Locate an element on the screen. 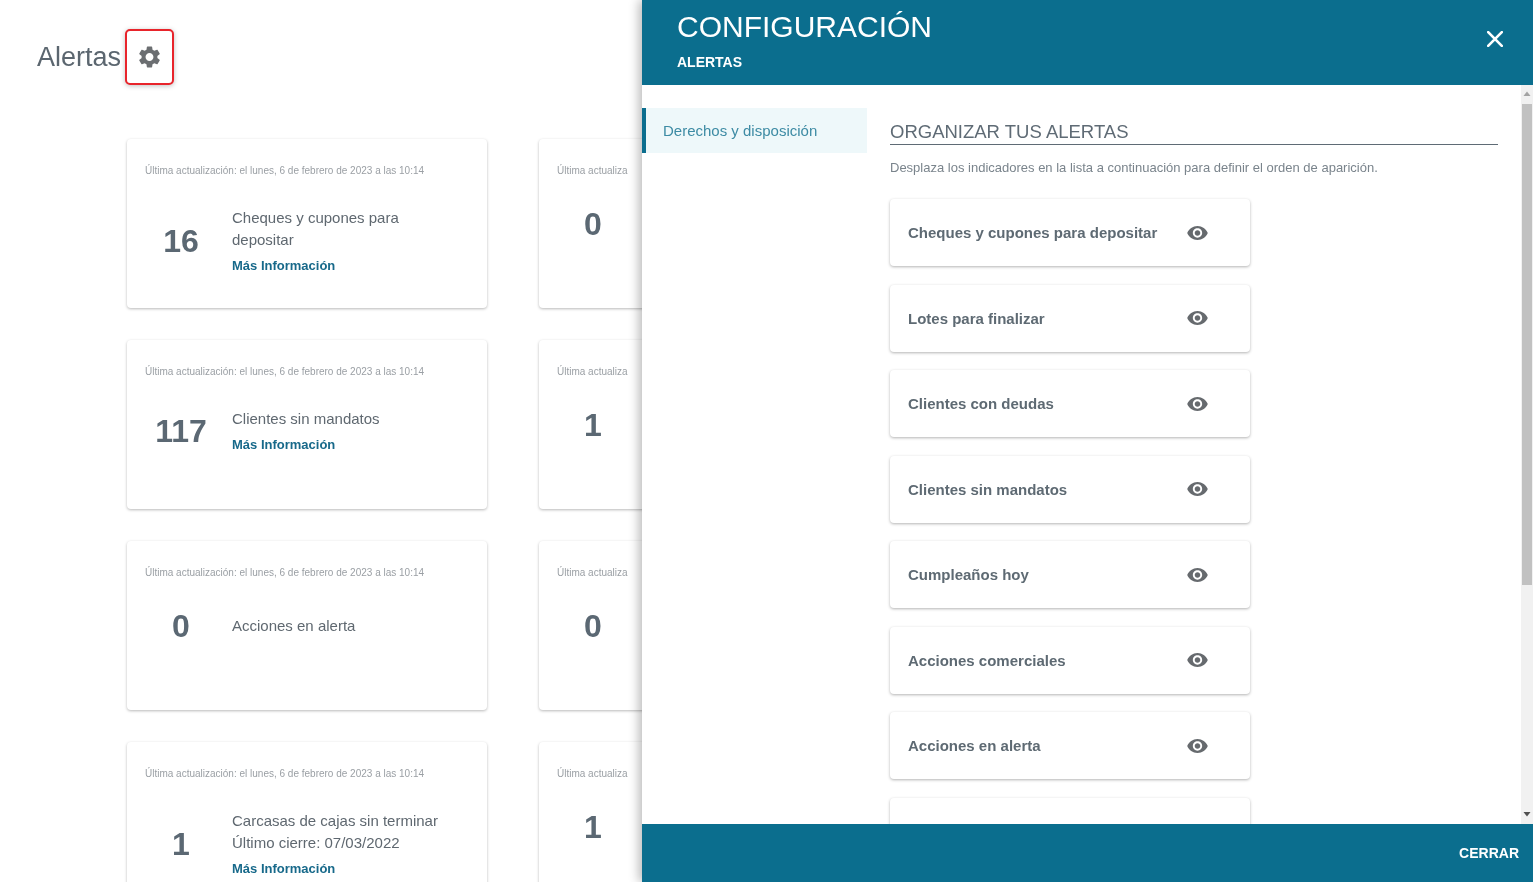 This screenshot has width=1533, height=882. alert-order-item: Clientes con deudas is located at coordinates (1070, 403).